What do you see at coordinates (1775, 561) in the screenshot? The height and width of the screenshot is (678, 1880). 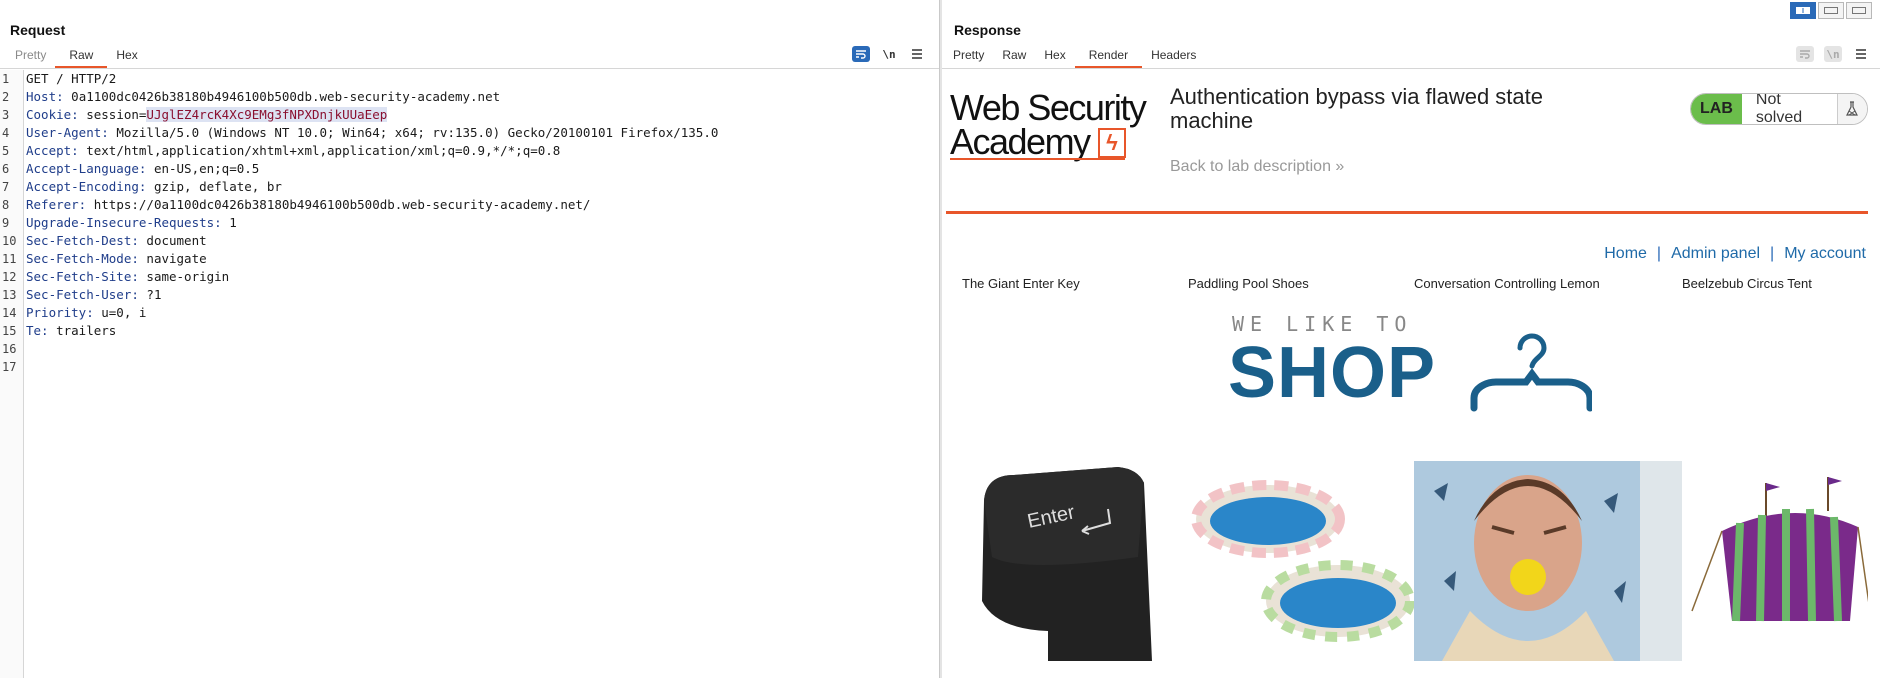 I see `product-image-circus-tent` at bounding box center [1775, 561].